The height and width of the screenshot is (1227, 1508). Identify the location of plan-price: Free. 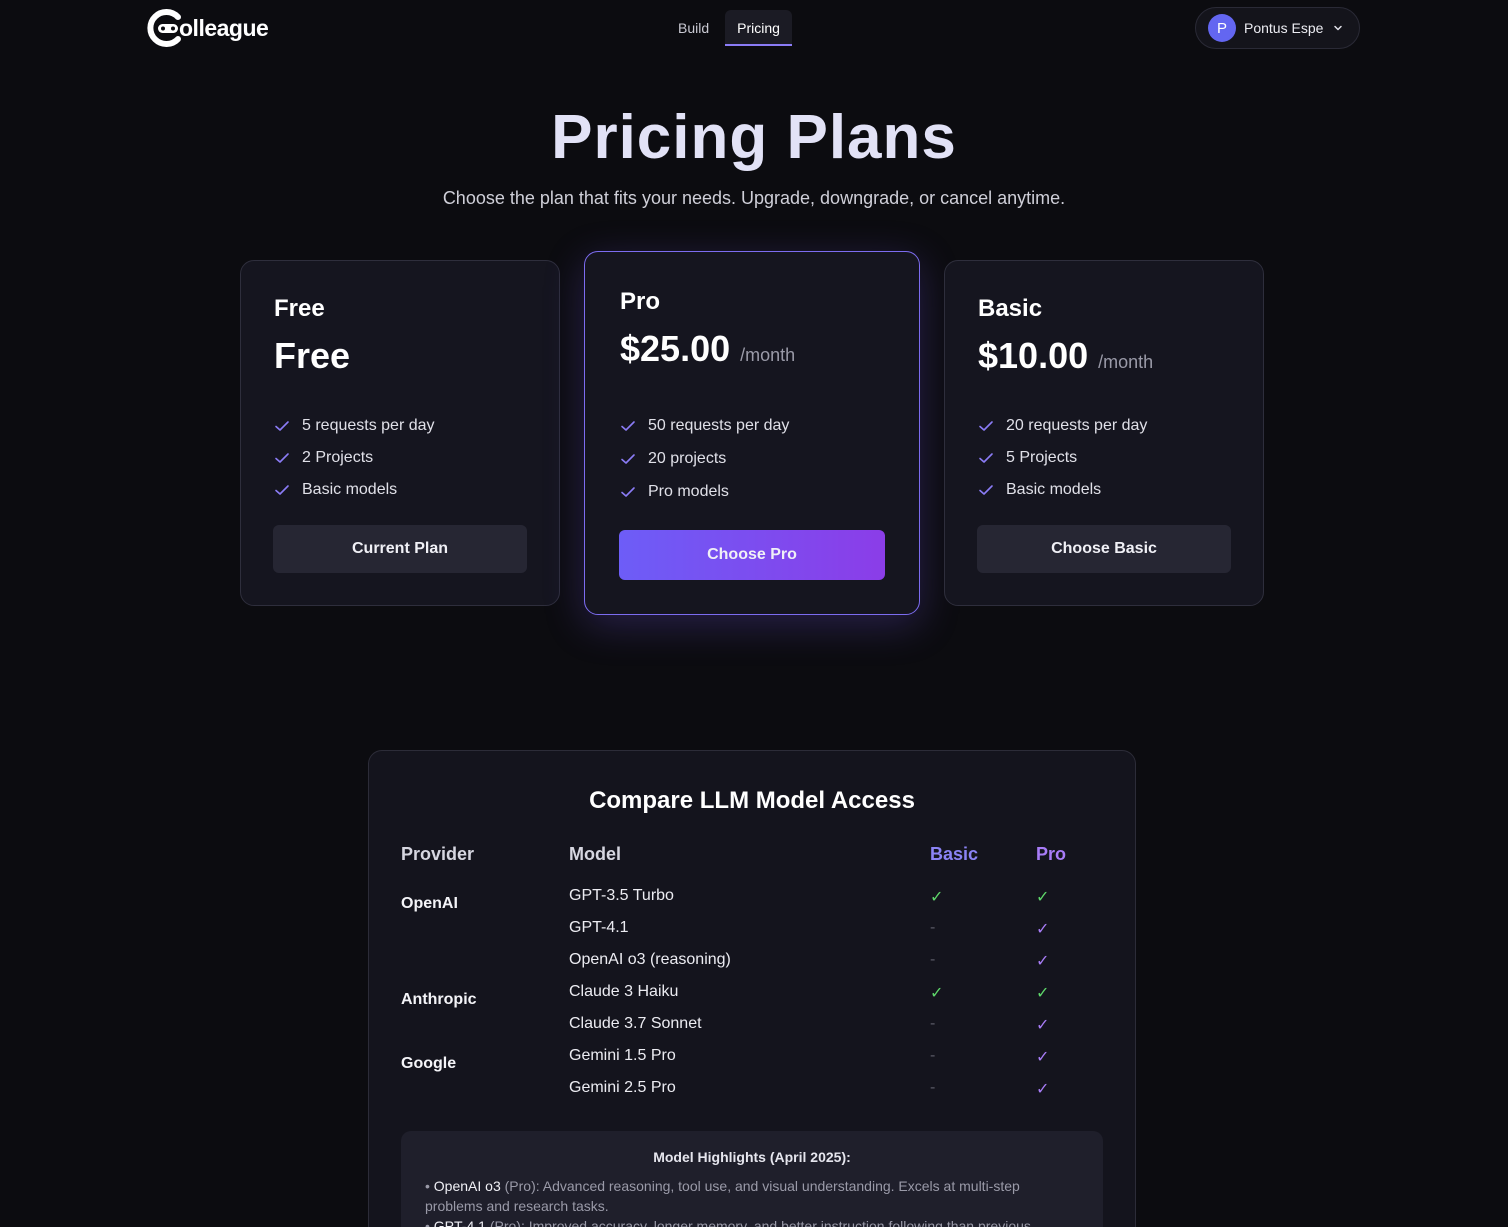
(312, 356).